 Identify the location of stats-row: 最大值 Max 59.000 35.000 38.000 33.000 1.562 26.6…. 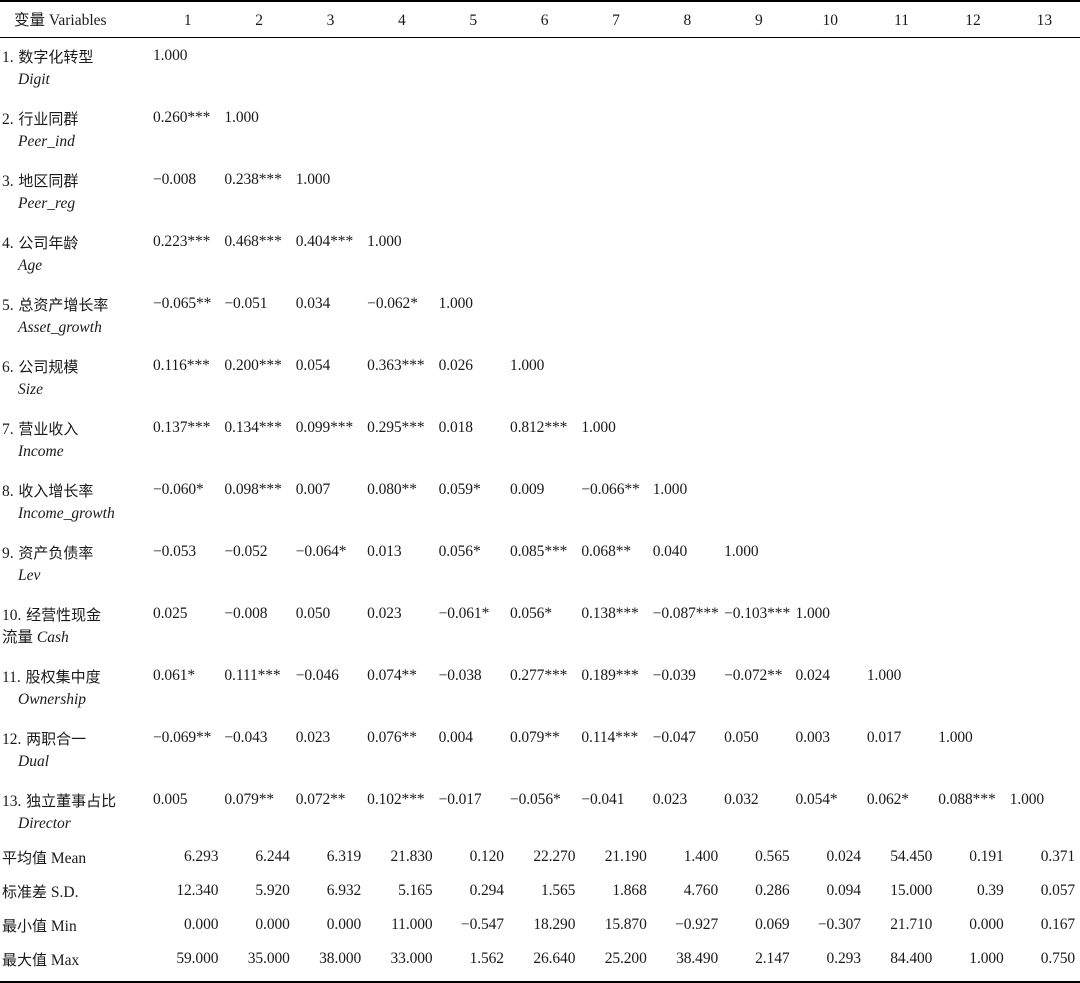
(540, 963).